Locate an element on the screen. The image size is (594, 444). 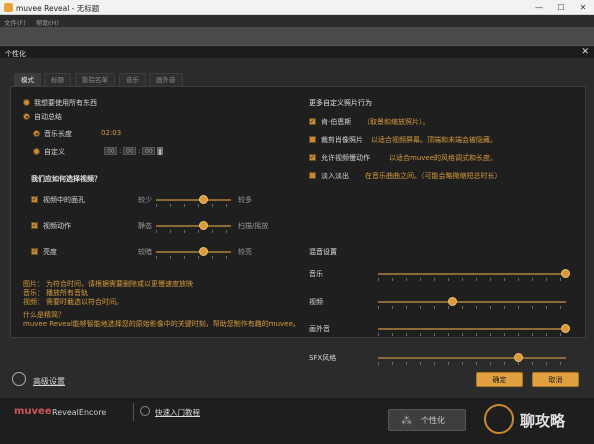
photo-behavior-desc: 以适合视频屏幕。顶端和末端会被隐藏。 is located at coordinates (434, 140).